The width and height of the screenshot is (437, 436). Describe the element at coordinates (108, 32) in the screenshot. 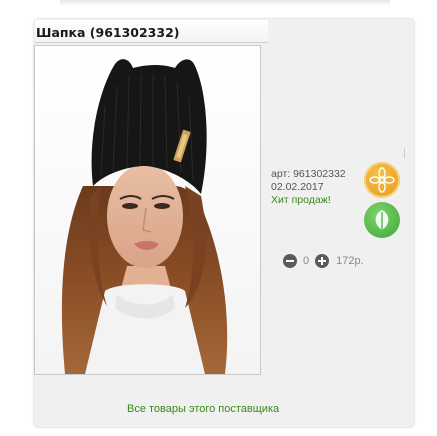

I see `product-title: Шапка (961302332)` at that location.